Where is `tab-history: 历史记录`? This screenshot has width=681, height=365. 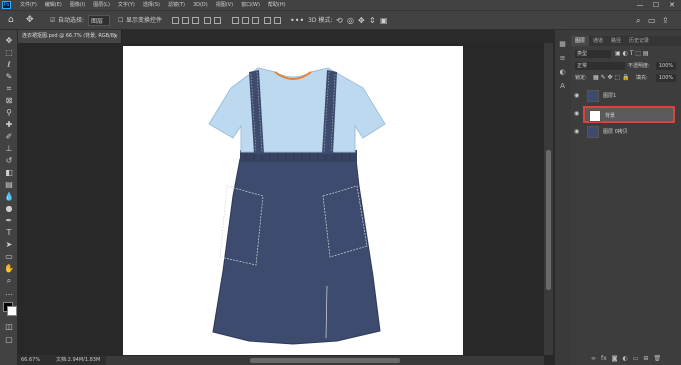 tab-history: 历史记录 is located at coordinates (639, 41).